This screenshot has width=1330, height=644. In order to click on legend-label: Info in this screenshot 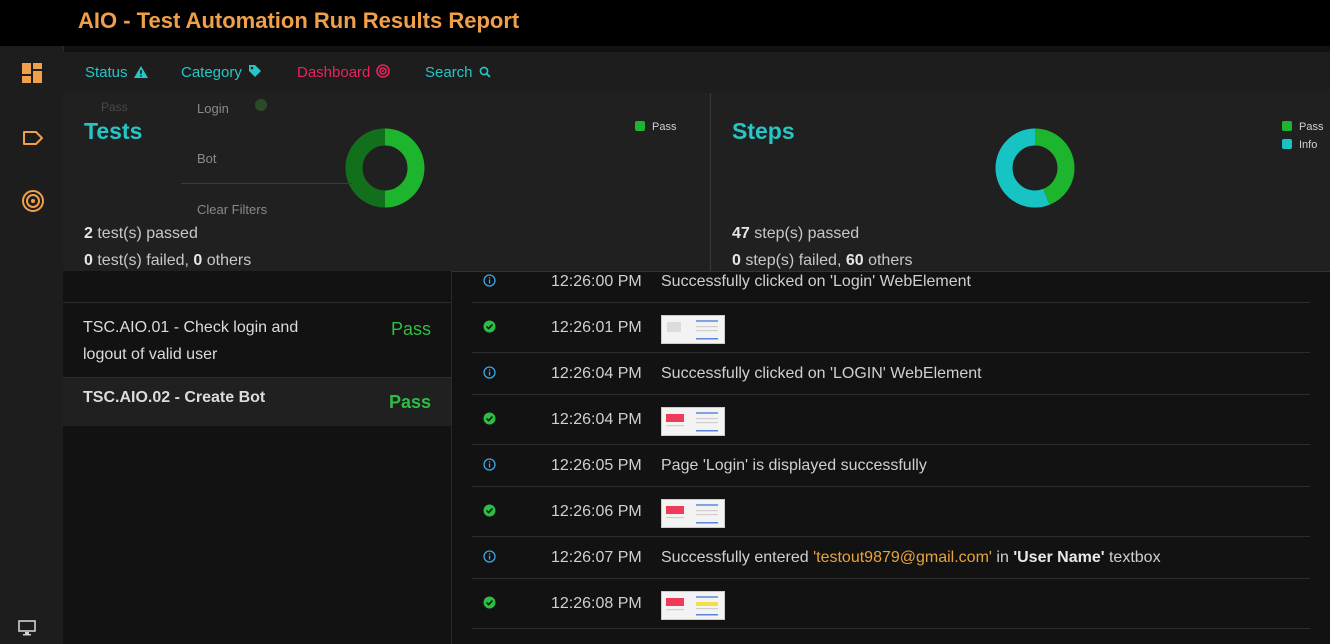, I will do `click(1308, 145)`.